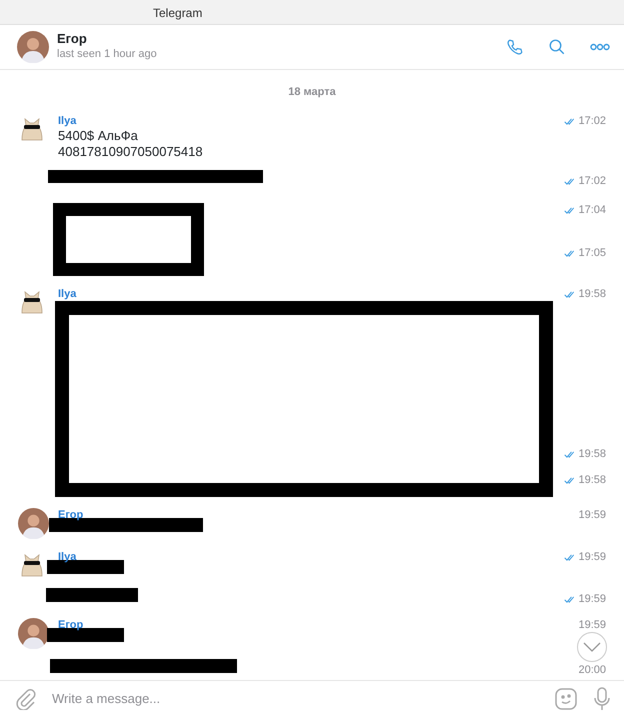  I want to click on avatar, so click(33, 633).